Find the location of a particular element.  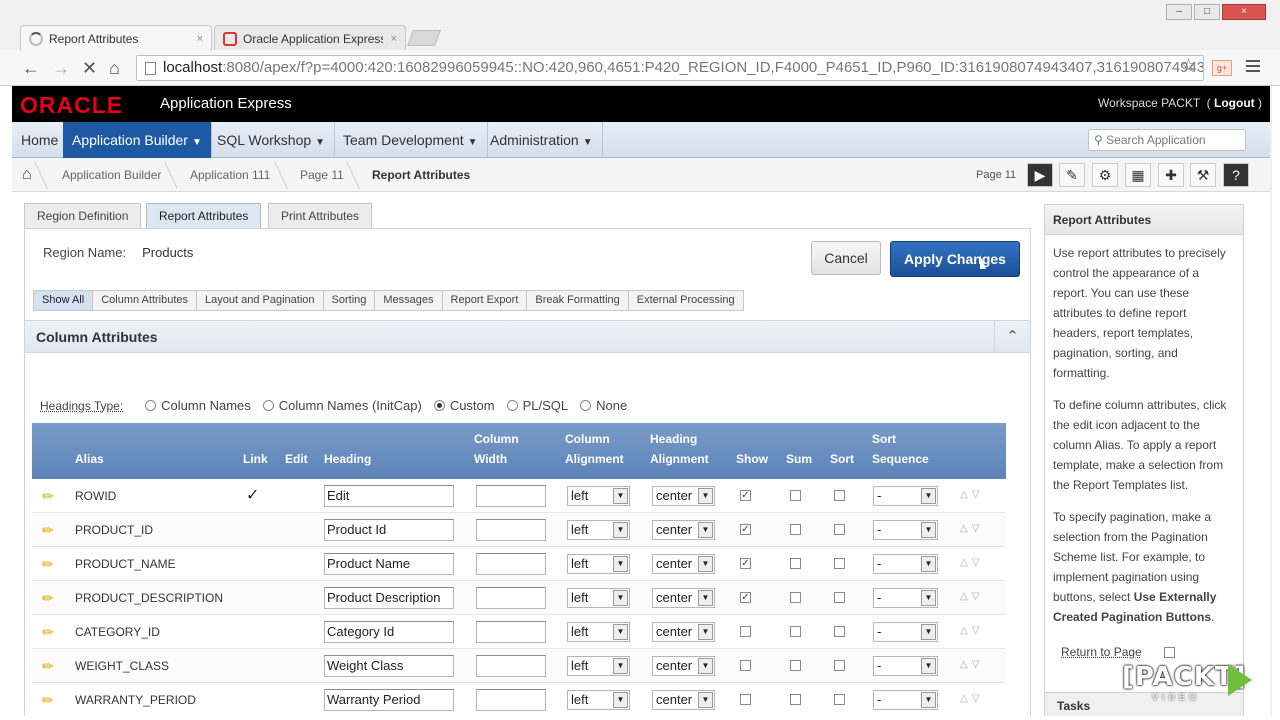

nav-application-builder: Application Builder ▼ is located at coordinates (137, 140).